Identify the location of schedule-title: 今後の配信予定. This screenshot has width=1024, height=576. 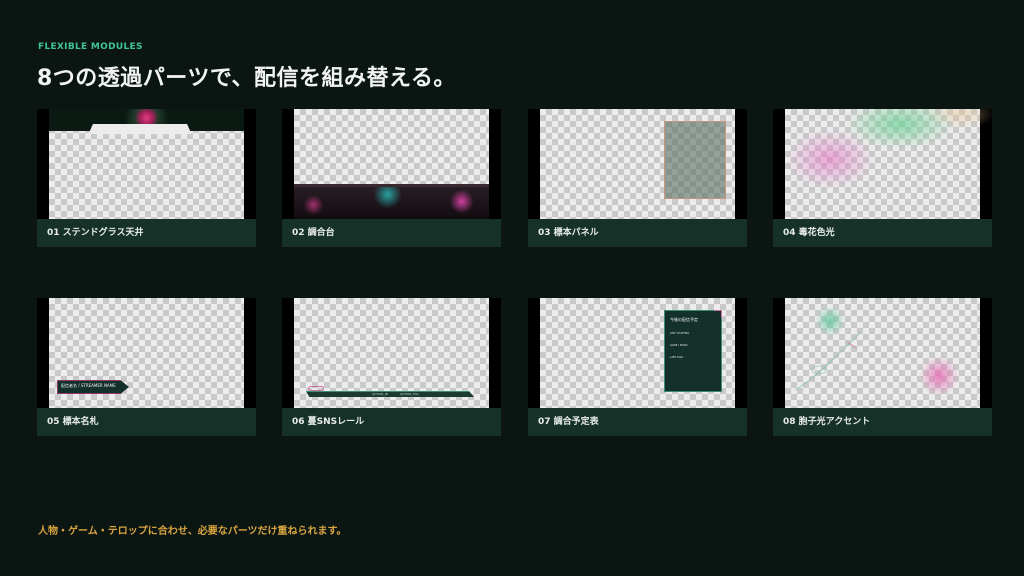
(684, 319).